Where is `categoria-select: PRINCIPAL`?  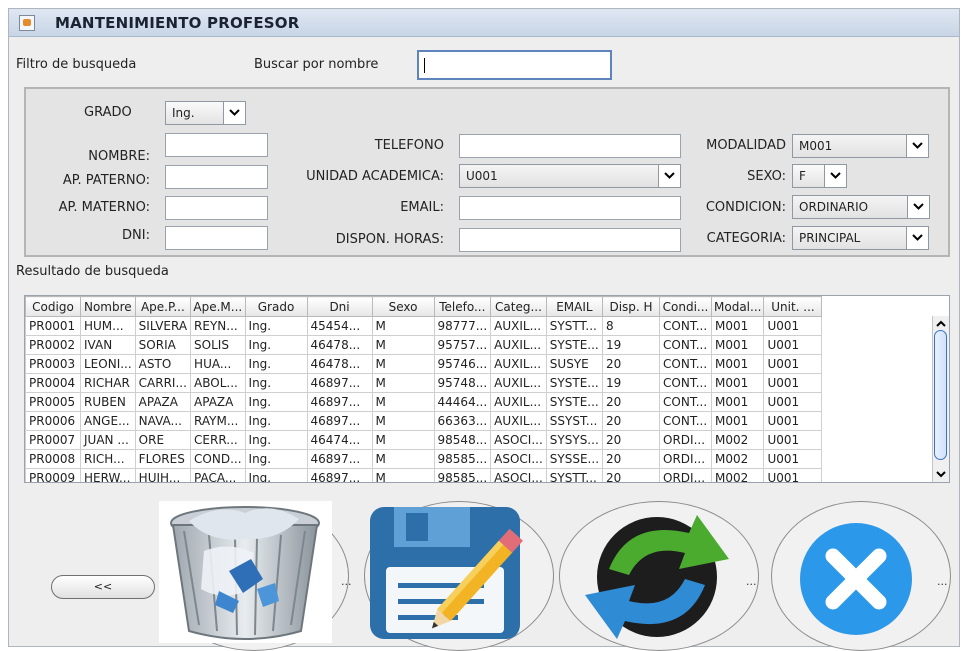 categoria-select: PRINCIPAL is located at coordinates (860, 238).